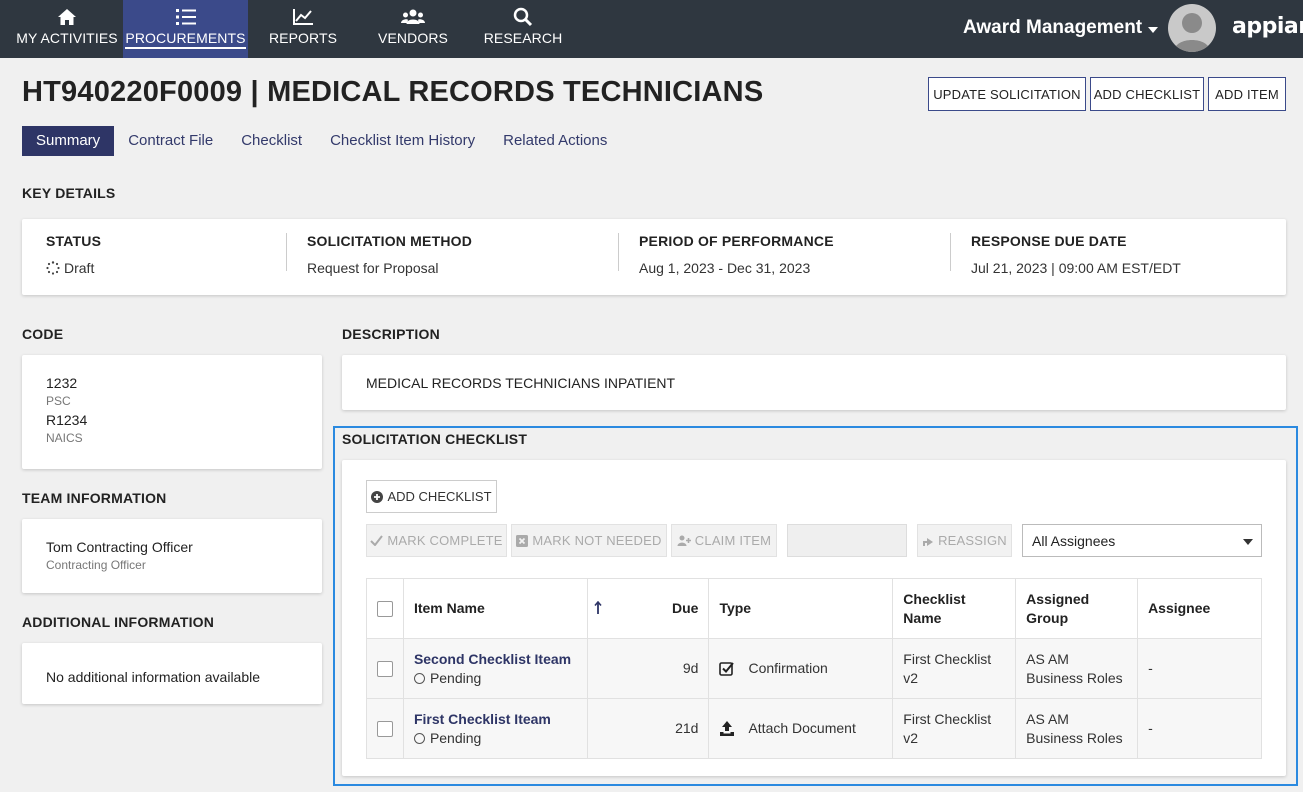 The width and height of the screenshot is (1303, 792). I want to click on mark-not-needed-button: MARK NOT NEEDED, so click(589, 540).